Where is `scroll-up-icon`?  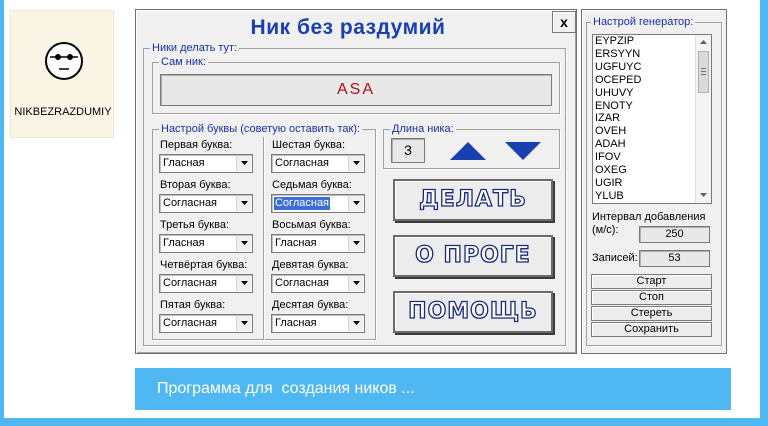
scroll-up-icon is located at coordinates (703, 42).